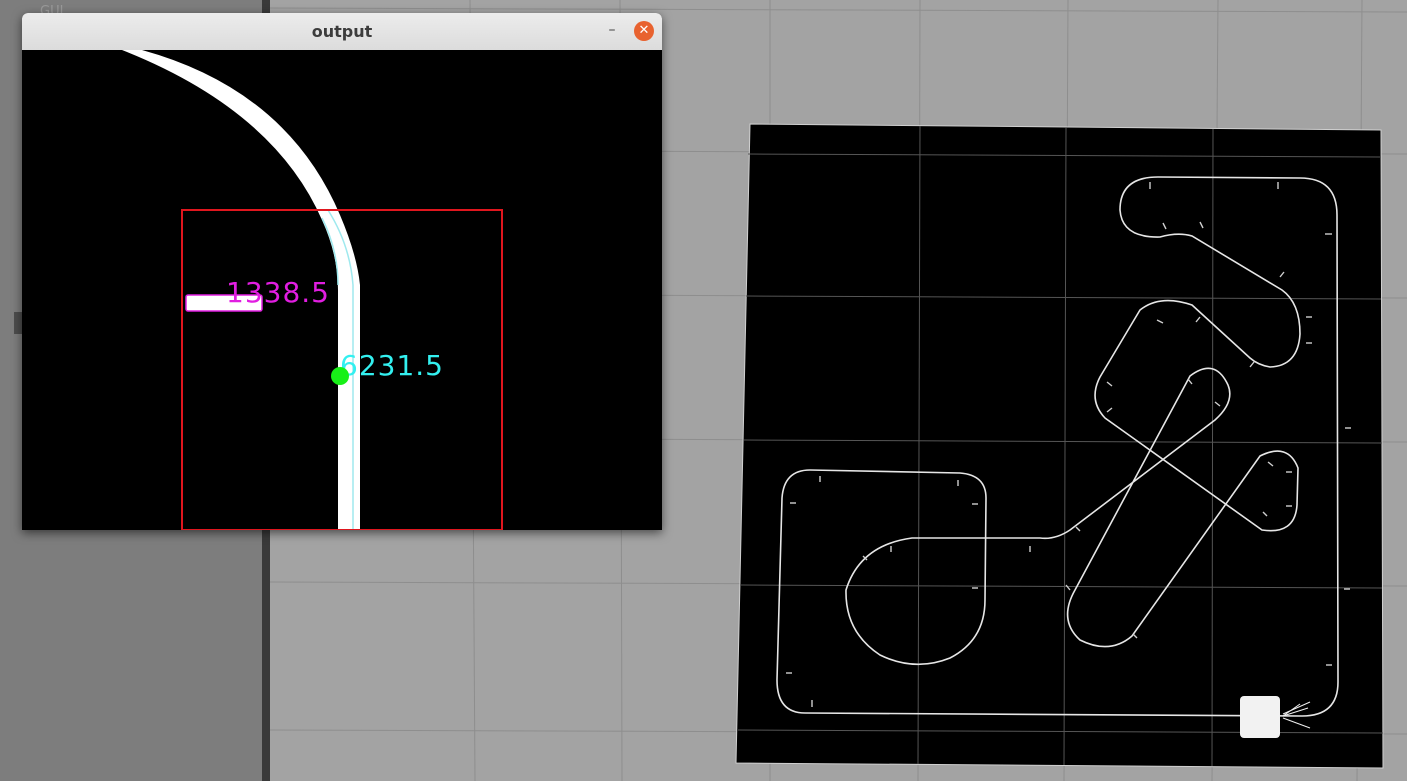 The height and width of the screenshot is (781, 1407). What do you see at coordinates (1260, 717) in the screenshot?
I see `robot-body` at bounding box center [1260, 717].